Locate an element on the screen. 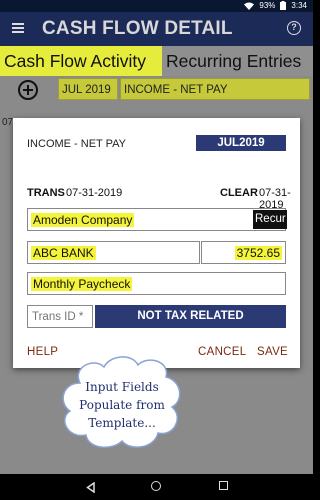 The height and width of the screenshot is (500, 320). add-entry-button is located at coordinates (28, 90).